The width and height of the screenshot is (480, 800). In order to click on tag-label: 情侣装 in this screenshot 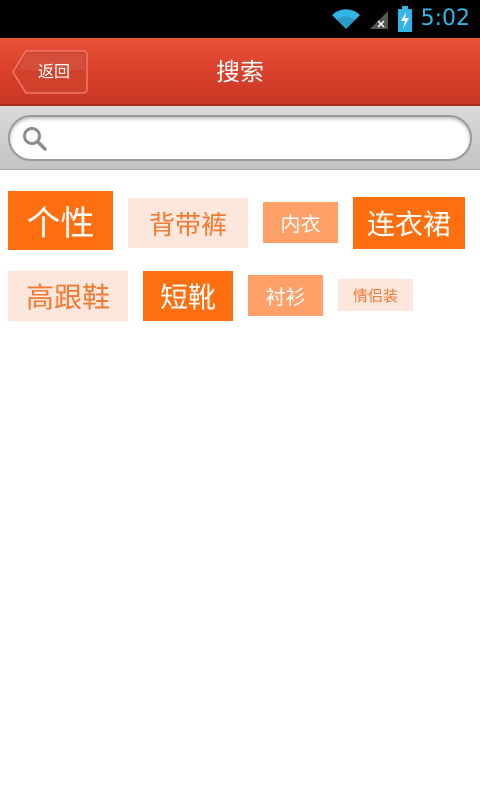, I will do `click(375, 295)`.